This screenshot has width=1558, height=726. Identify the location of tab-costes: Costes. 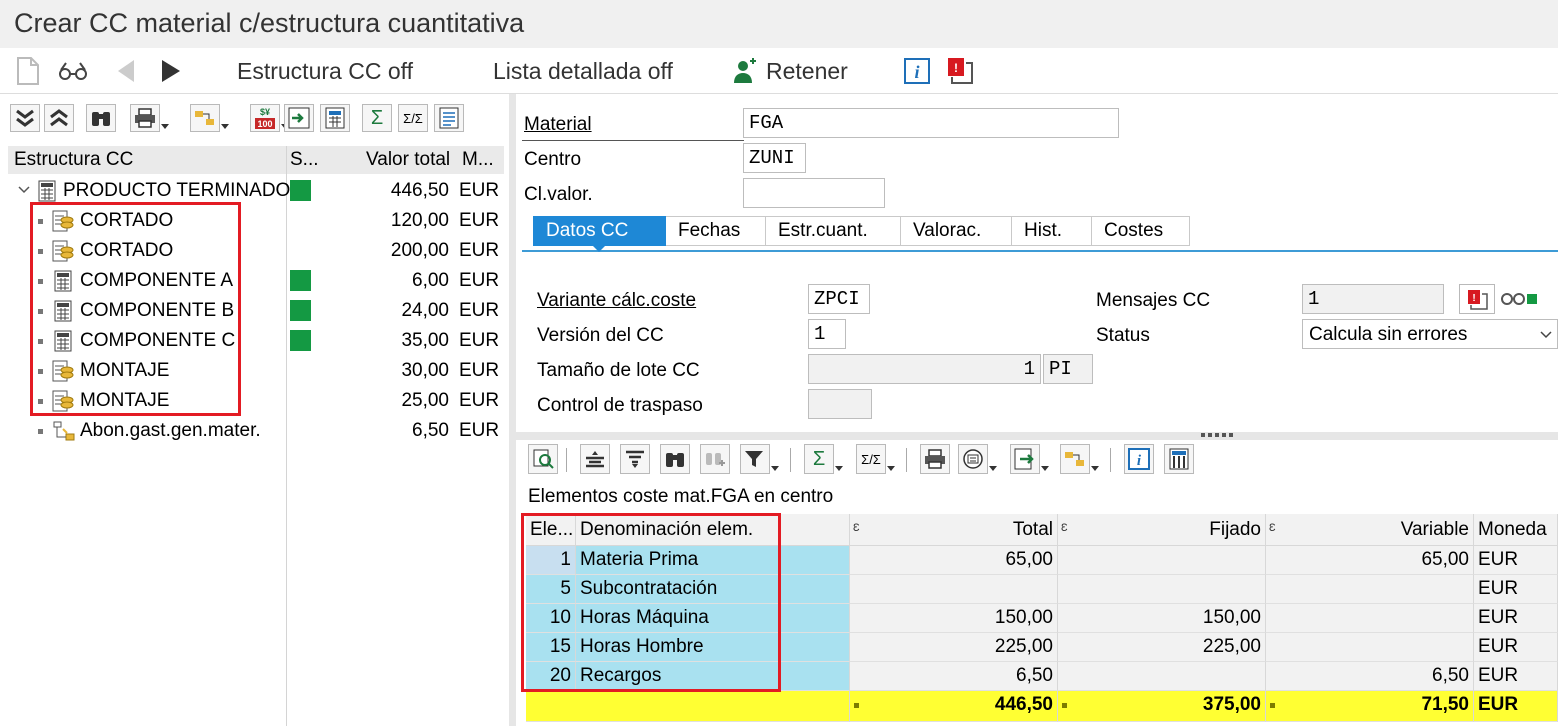
(1141, 231).